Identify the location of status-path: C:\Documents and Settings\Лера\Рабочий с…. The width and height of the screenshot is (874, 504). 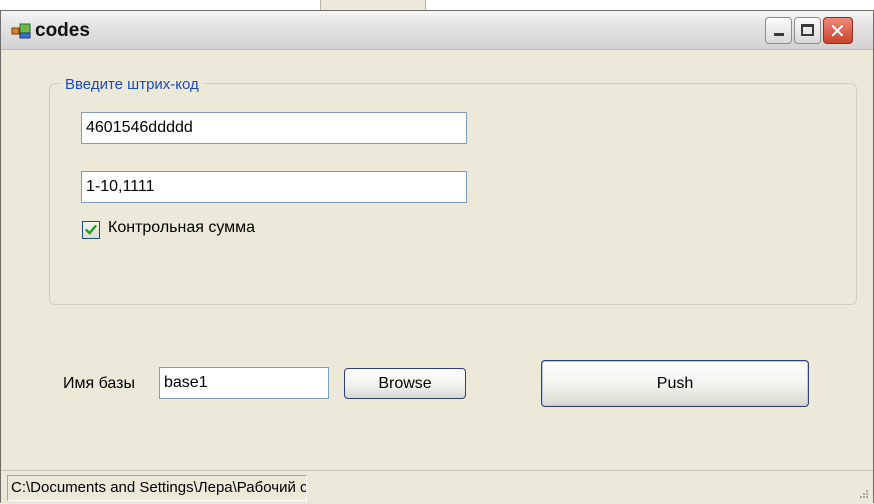
(157, 488).